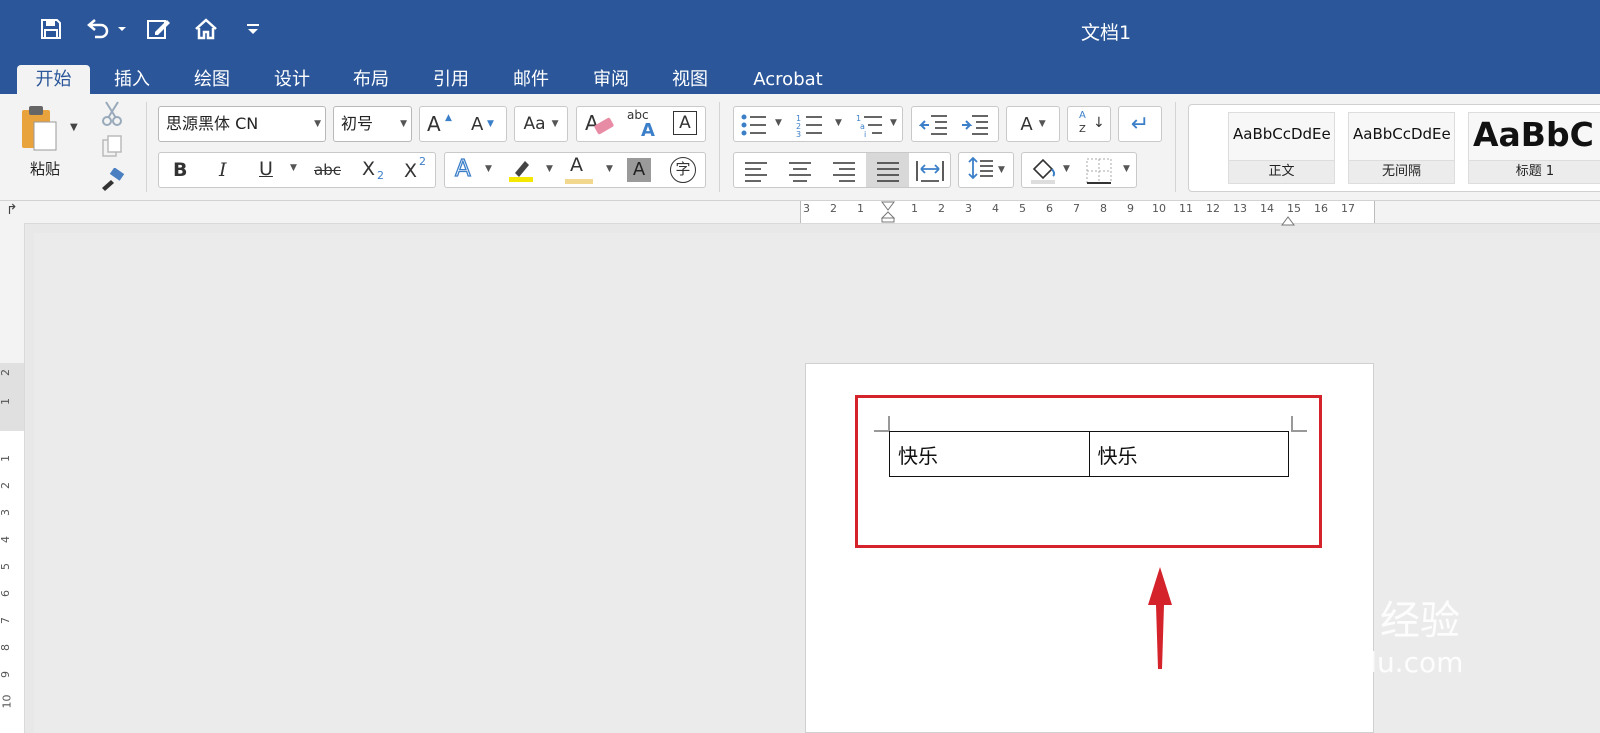 The image size is (1600, 733). Describe the element at coordinates (410, 171) in the screenshot. I see `superscript-button: X` at that location.